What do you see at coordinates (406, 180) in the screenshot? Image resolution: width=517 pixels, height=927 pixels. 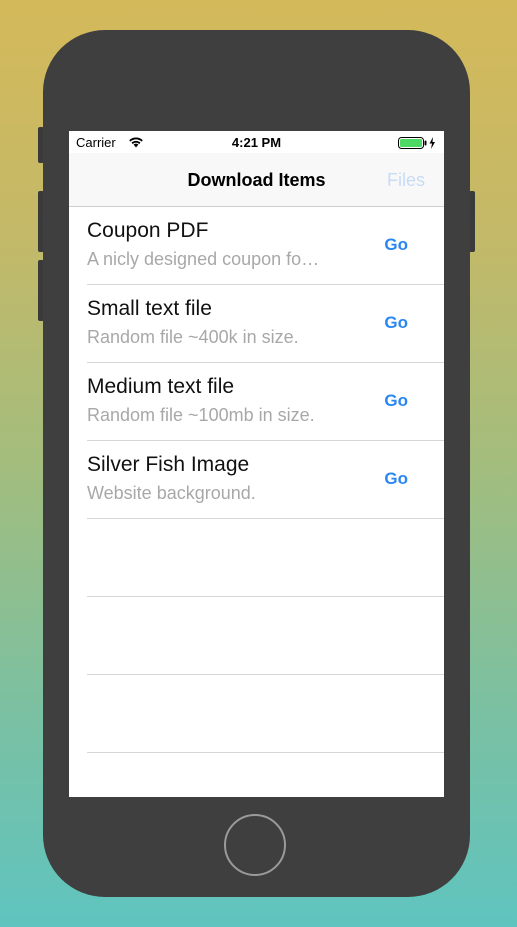 I see `files-button: Files` at bounding box center [406, 180].